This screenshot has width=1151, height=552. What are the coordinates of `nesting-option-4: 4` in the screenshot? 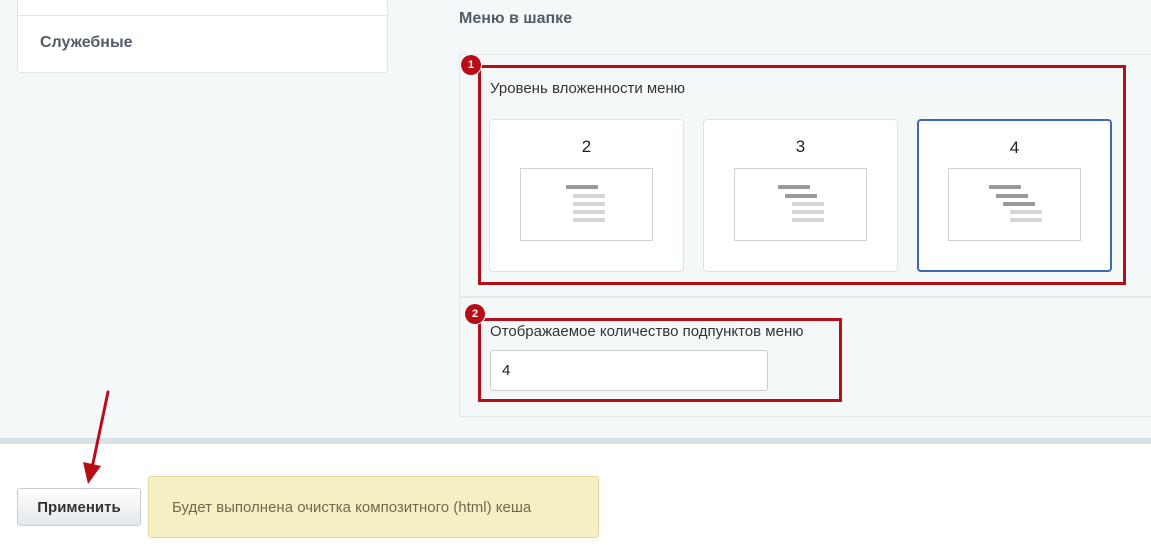 It's located at (1014, 195).